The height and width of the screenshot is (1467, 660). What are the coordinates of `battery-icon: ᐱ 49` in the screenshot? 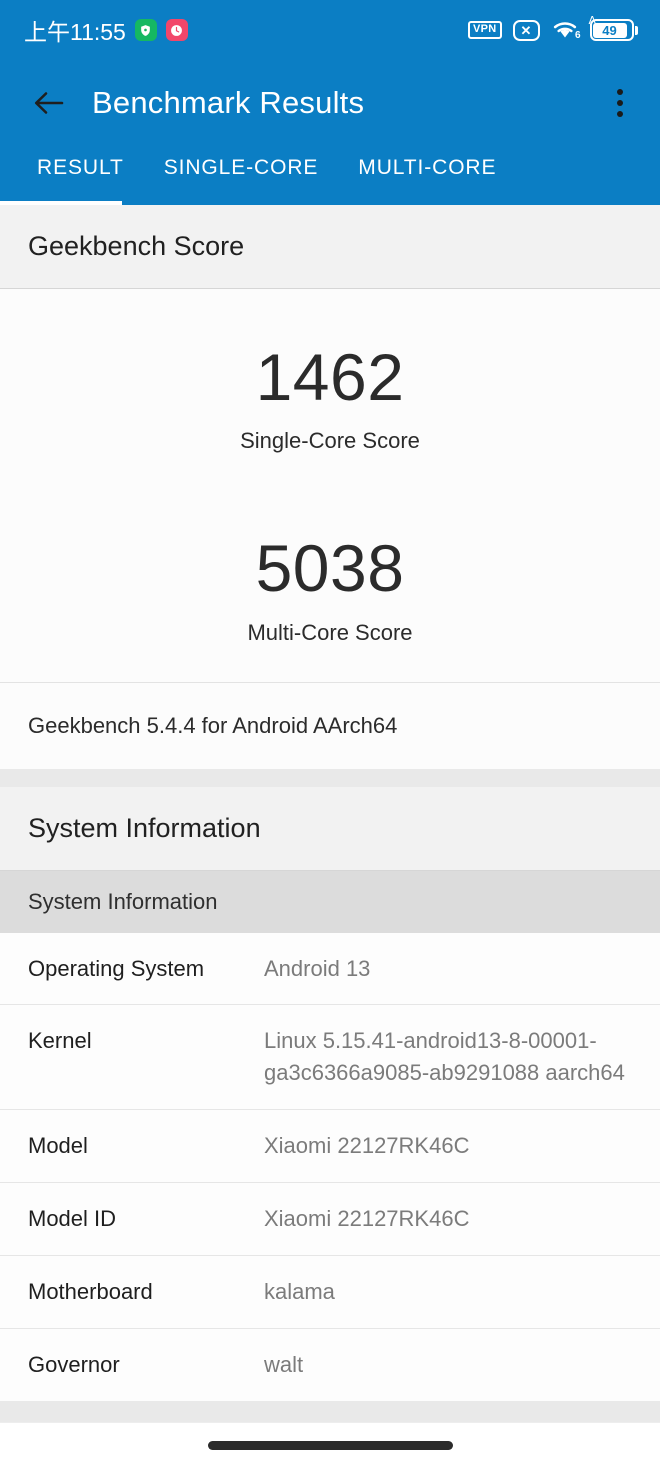 It's located at (613, 28).